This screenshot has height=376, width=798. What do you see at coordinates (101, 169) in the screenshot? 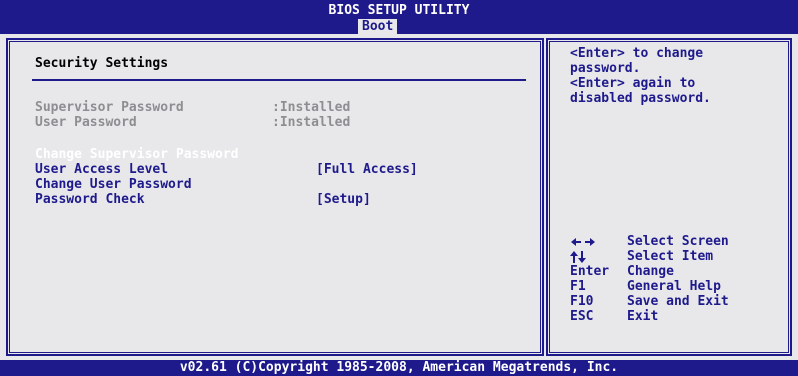
I see `user-access-level-item: User Access Level` at bounding box center [101, 169].